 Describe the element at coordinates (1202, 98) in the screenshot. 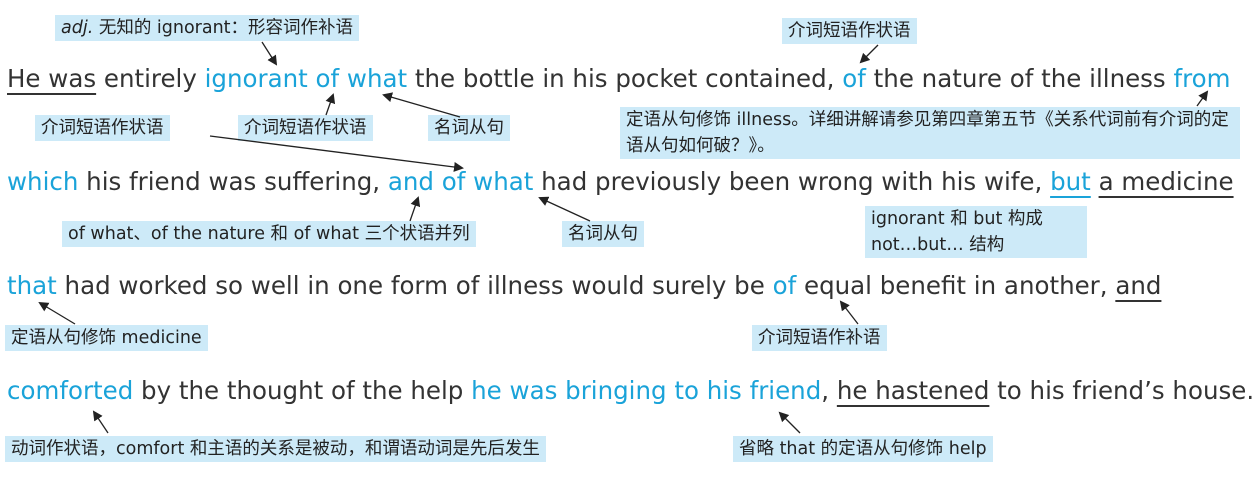

I see `arrow-attr-to-from` at that location.